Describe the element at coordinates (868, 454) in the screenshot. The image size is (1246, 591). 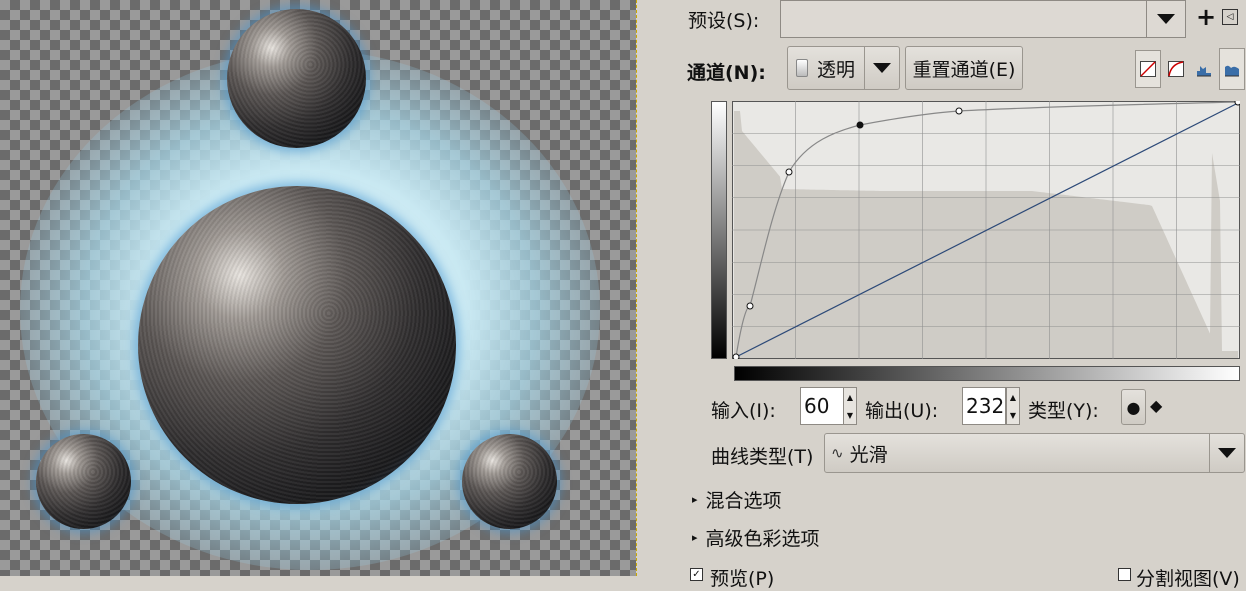
I see `curve-type-value: 光滑` at that location.